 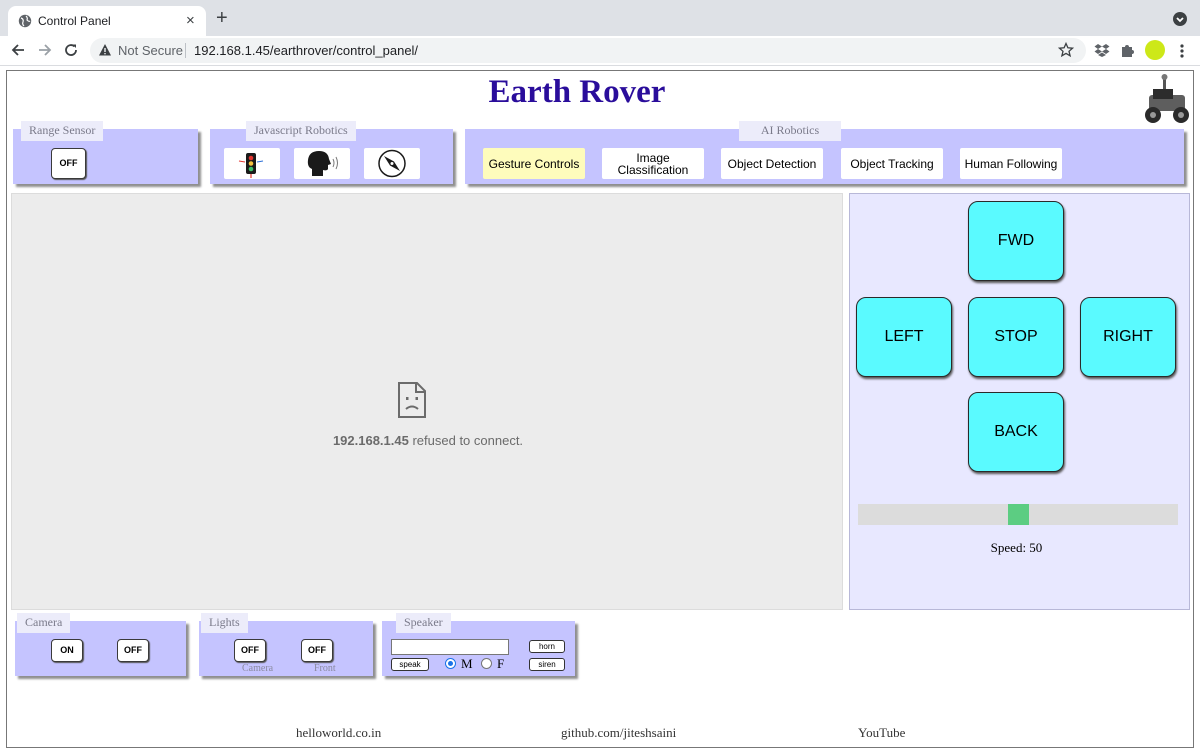 I want to click on speak-button: speak, so click(x=410, y=664).